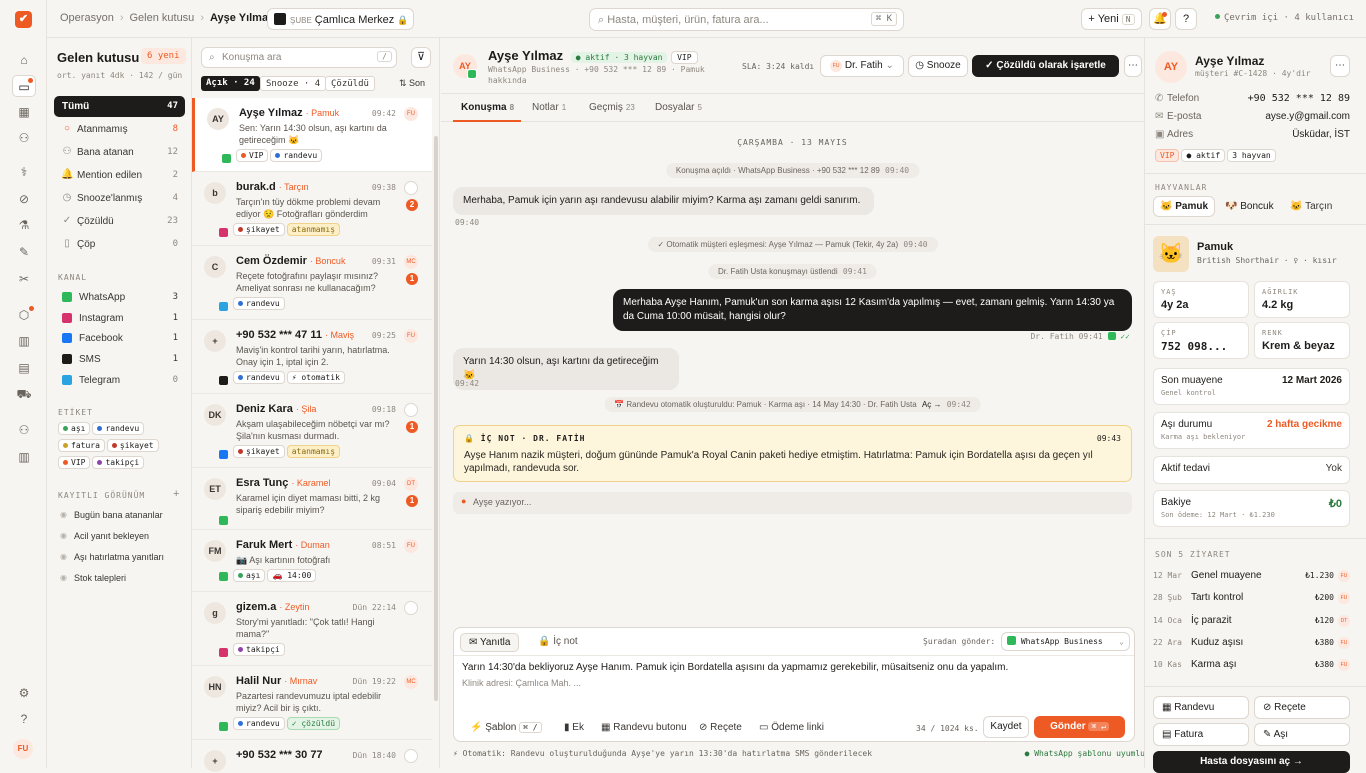  What do you see at coordinates (490, 642) in the screenshot?
I see `tab-reply: ✉ Yanıtla` at bounding box center [490, 642].